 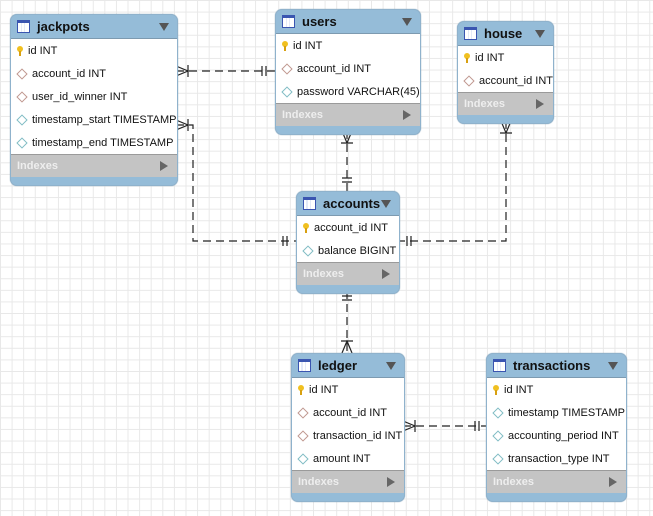 What do you see at coordinates (225, 71) in the screenshot?
I see `rel-jackpots-users` at bounding box center [225, 71].